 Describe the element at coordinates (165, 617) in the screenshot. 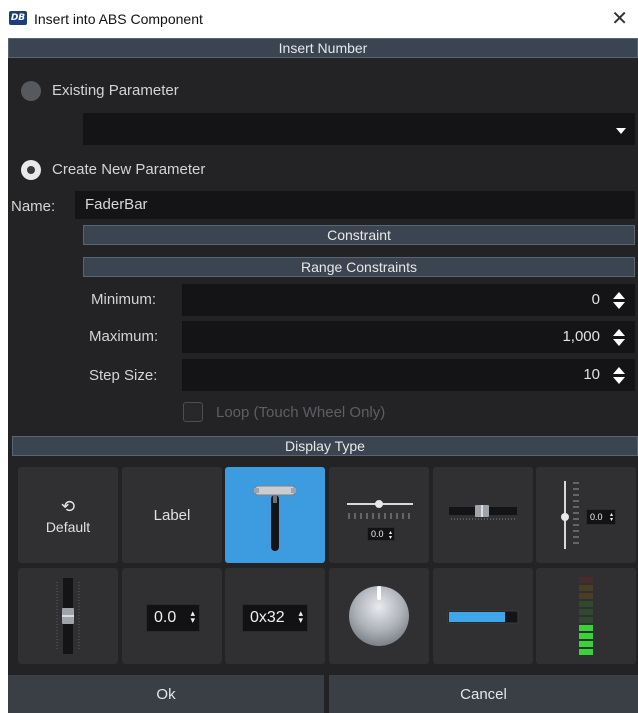

I see `decimal-value: 0.0` at that location.